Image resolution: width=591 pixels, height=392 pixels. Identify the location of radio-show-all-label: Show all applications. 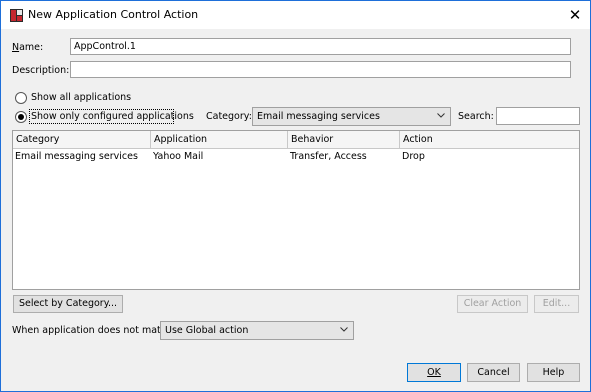
(81, 97).